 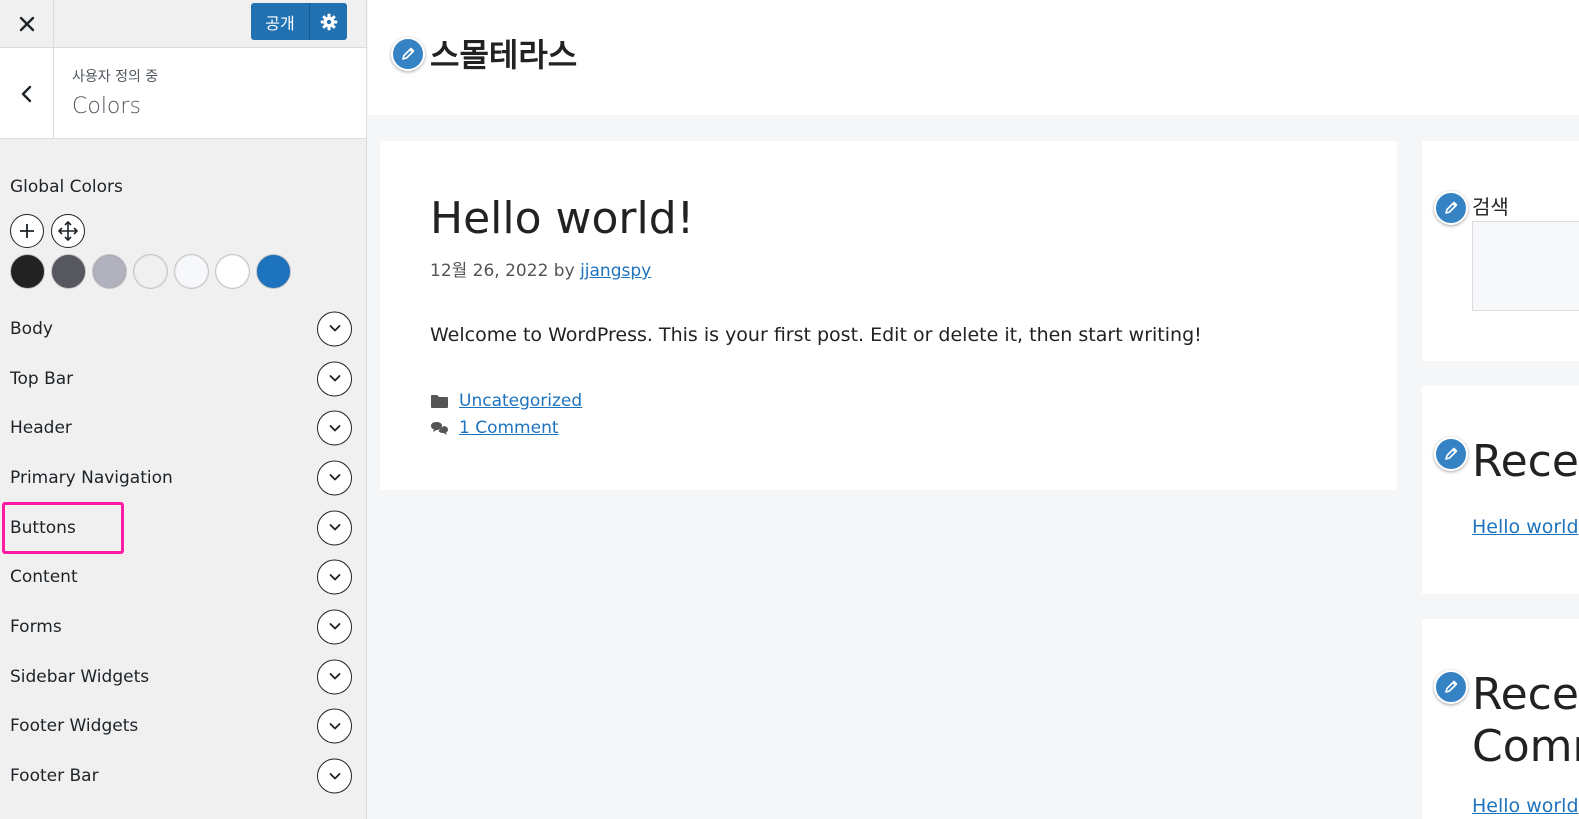 I want to click on section-title: Colors, so click(x=106, y=106).